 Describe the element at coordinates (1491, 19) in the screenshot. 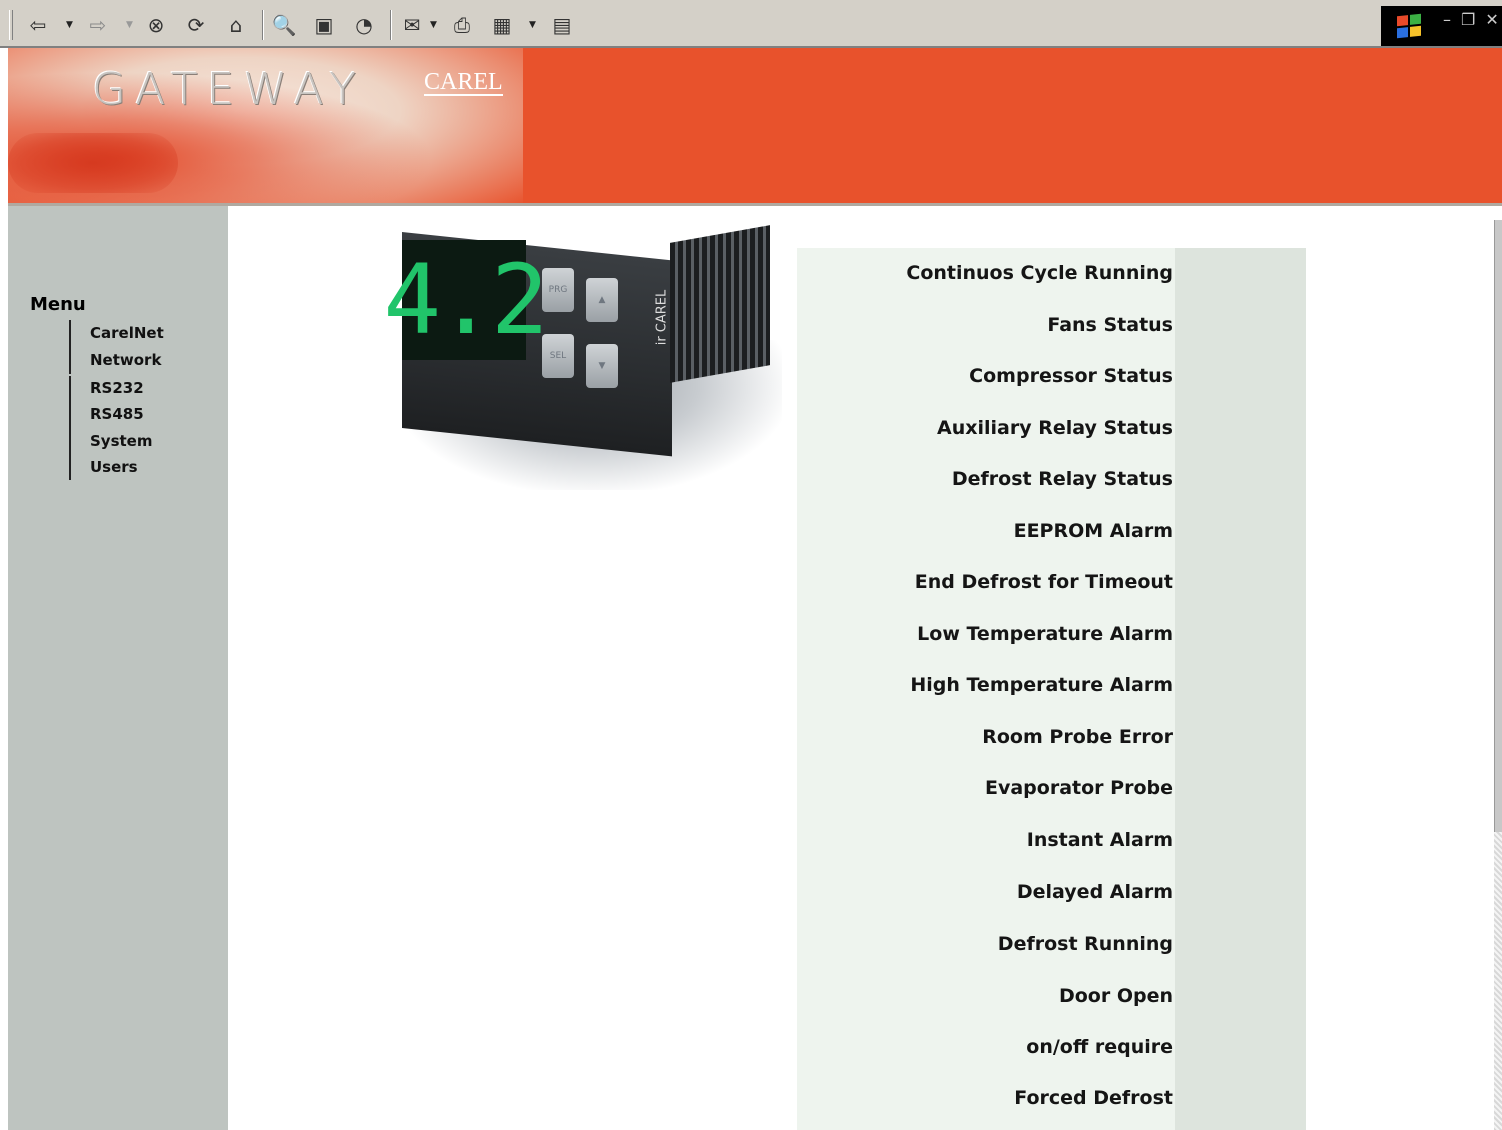

I see `close-icon: ✕` at that location.